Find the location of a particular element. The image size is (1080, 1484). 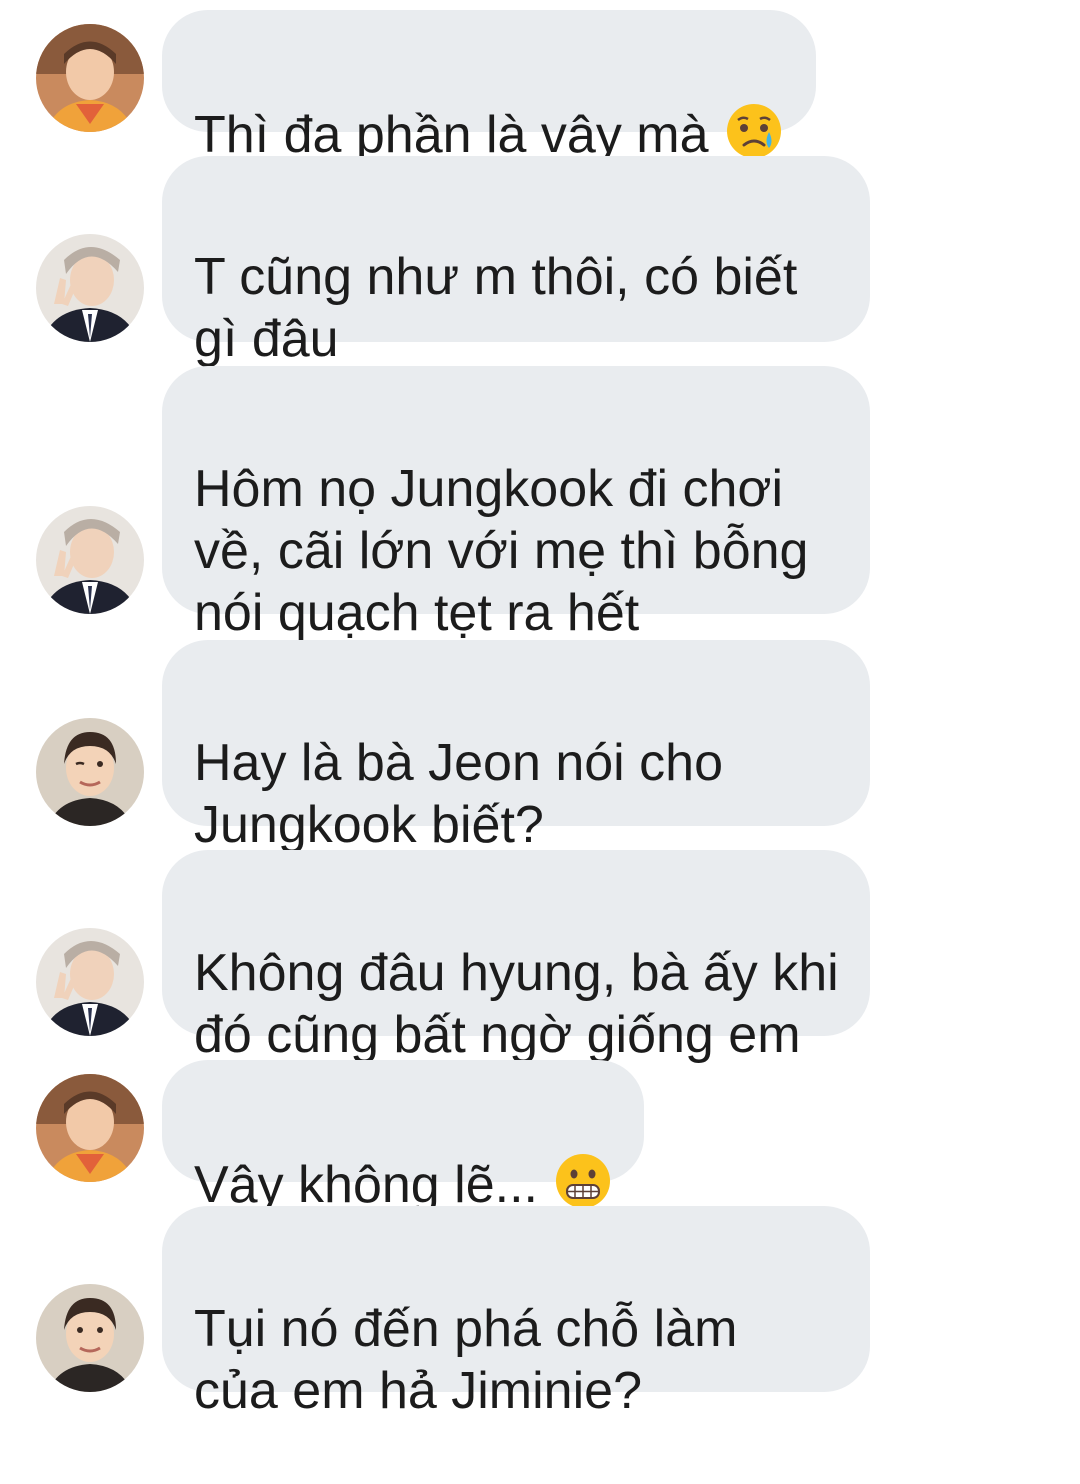

message-bubble: Thì đa phần là vậy mà is located at coordinates (489, 87).